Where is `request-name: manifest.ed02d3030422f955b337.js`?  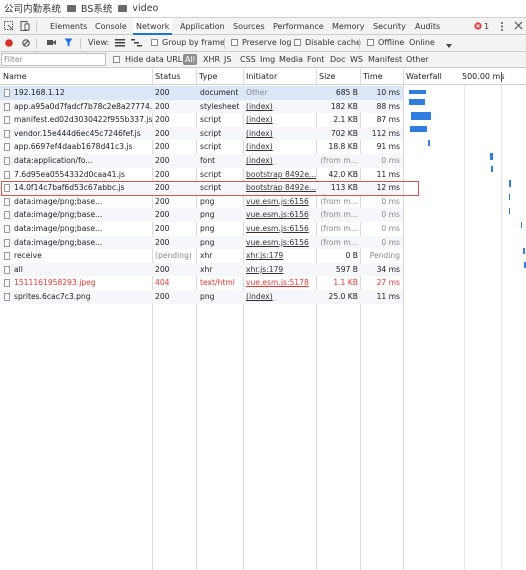 request-name: manifest.ed02d3030422f955b337.js is located at coordinates (83, 120).